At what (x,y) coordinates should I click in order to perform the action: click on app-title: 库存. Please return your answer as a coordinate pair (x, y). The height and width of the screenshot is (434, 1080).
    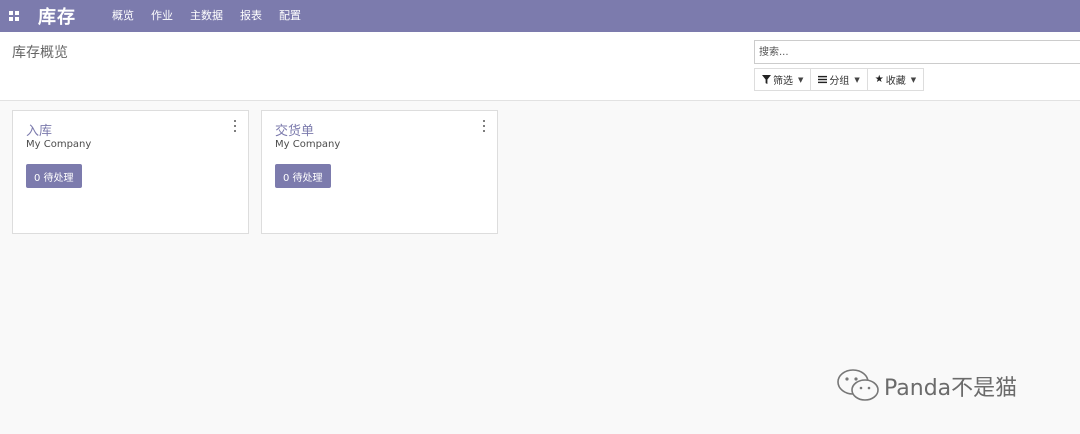
    Looking at the image, I should click on (57, 16).